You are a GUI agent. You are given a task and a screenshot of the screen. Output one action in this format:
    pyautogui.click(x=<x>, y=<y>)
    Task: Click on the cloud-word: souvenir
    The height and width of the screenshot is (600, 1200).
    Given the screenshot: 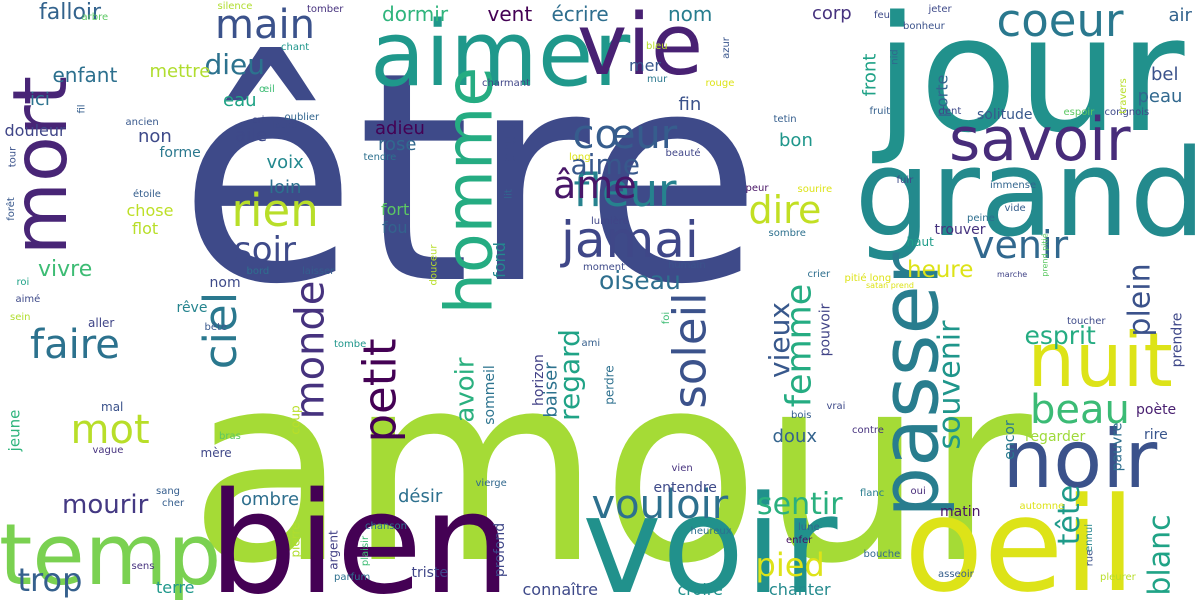 What is the action you would take?
    pyautogui.click(x=949, y=385)
    